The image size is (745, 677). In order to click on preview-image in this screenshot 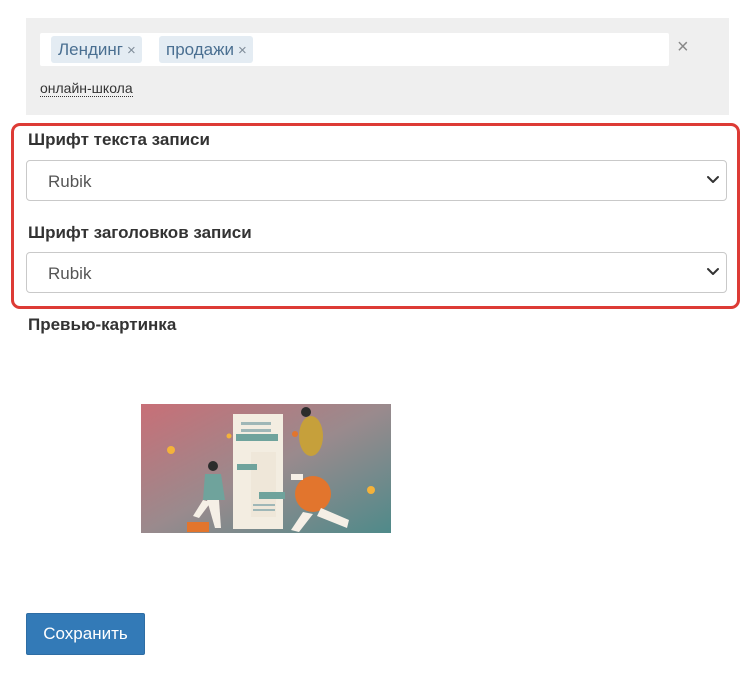, I will do `click(266, 468)`.